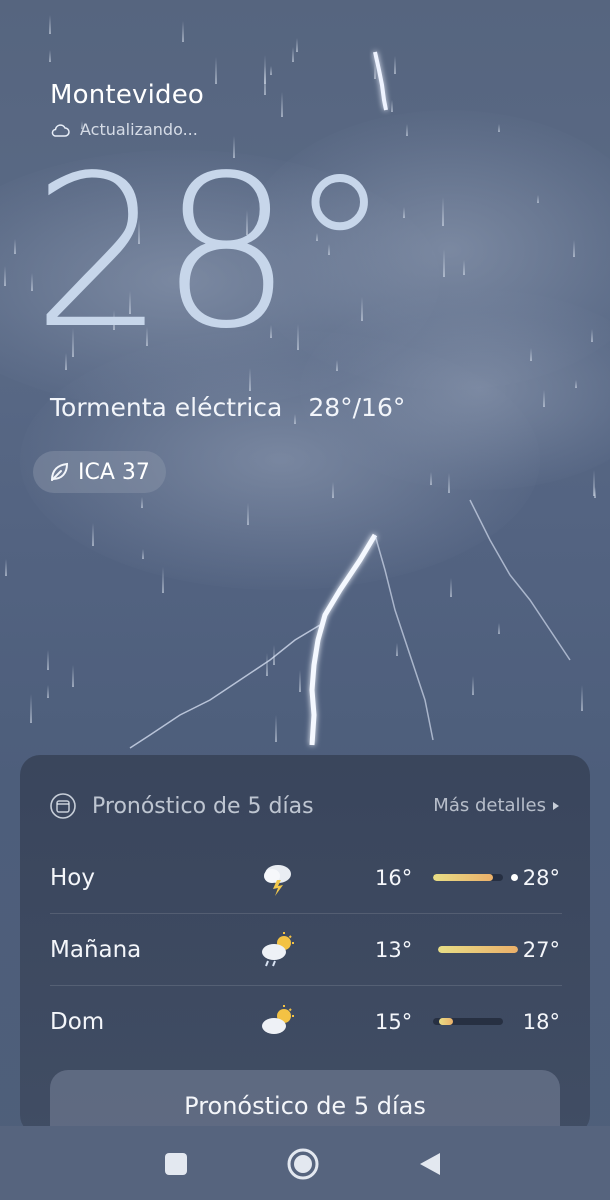 The height and width of the screenshot is (1200, 610). What do you see at coordinates (212, 252) in the screenshot?
I see `current-temperature: 28°` at bounding box center [212, 252].